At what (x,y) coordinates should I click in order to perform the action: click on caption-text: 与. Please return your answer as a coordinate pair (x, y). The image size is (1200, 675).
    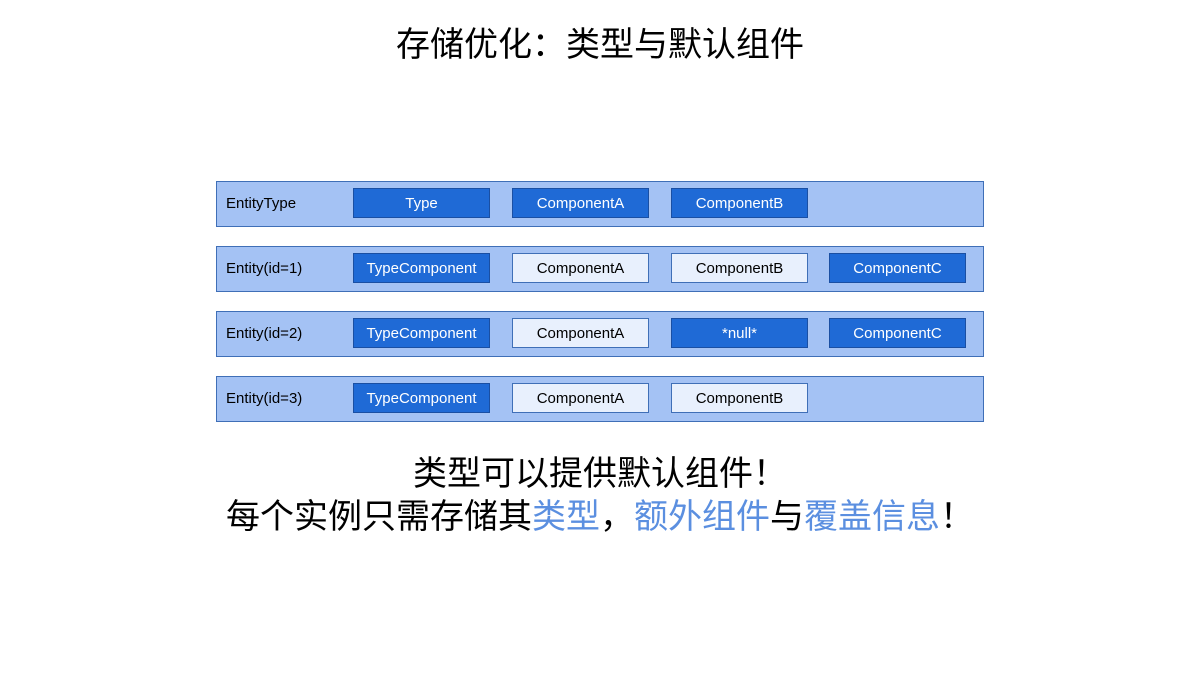
    Looking at the image, I should click on (787, 517).